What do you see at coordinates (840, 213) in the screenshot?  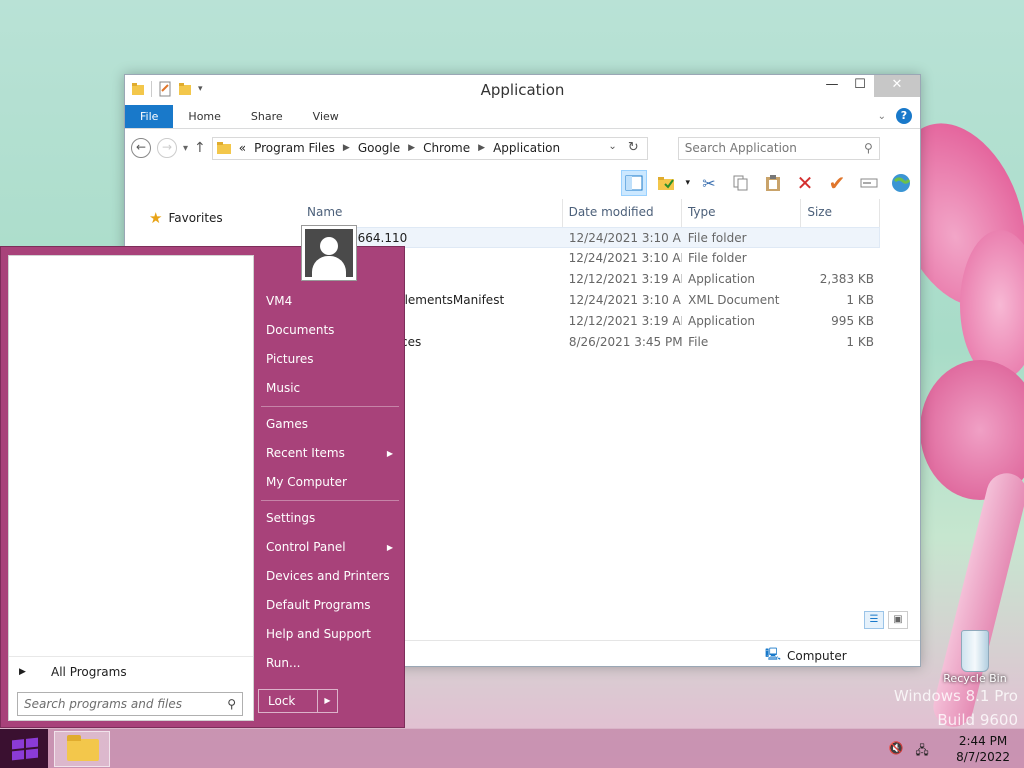 I see `column-size: Size` at bounding box center [840, 213].